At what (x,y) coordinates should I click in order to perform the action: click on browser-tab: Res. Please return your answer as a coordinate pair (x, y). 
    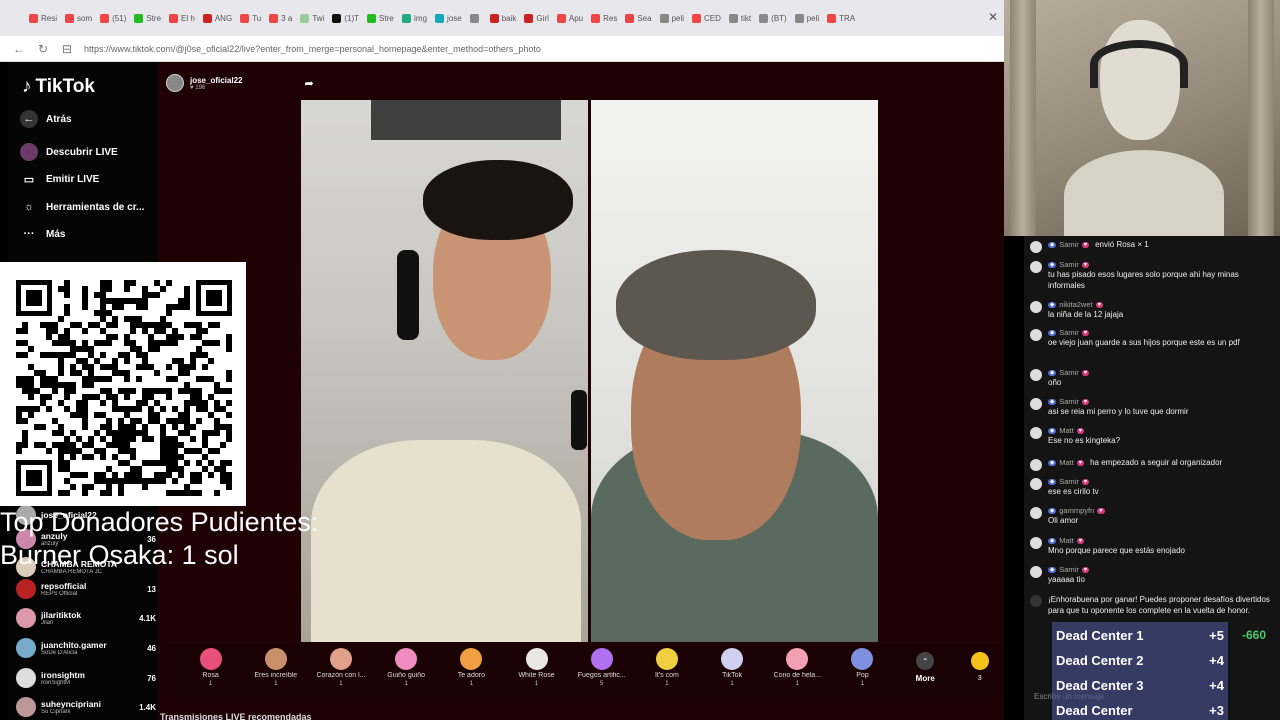
    Looking at the image, I should click on (604, 18).